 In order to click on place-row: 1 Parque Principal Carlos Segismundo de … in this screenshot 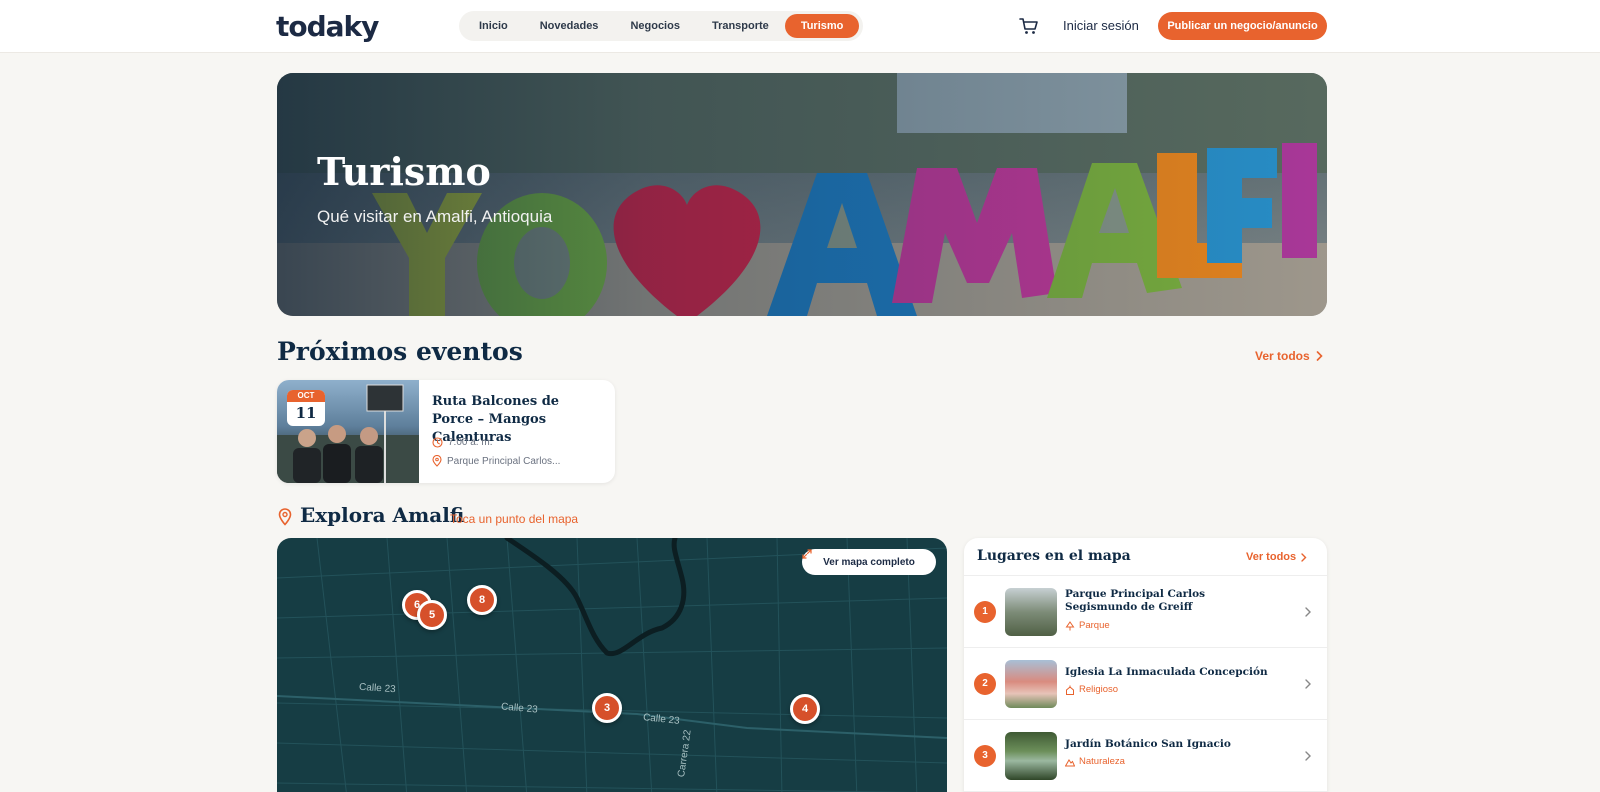, I will do `click(1145, 612)`.